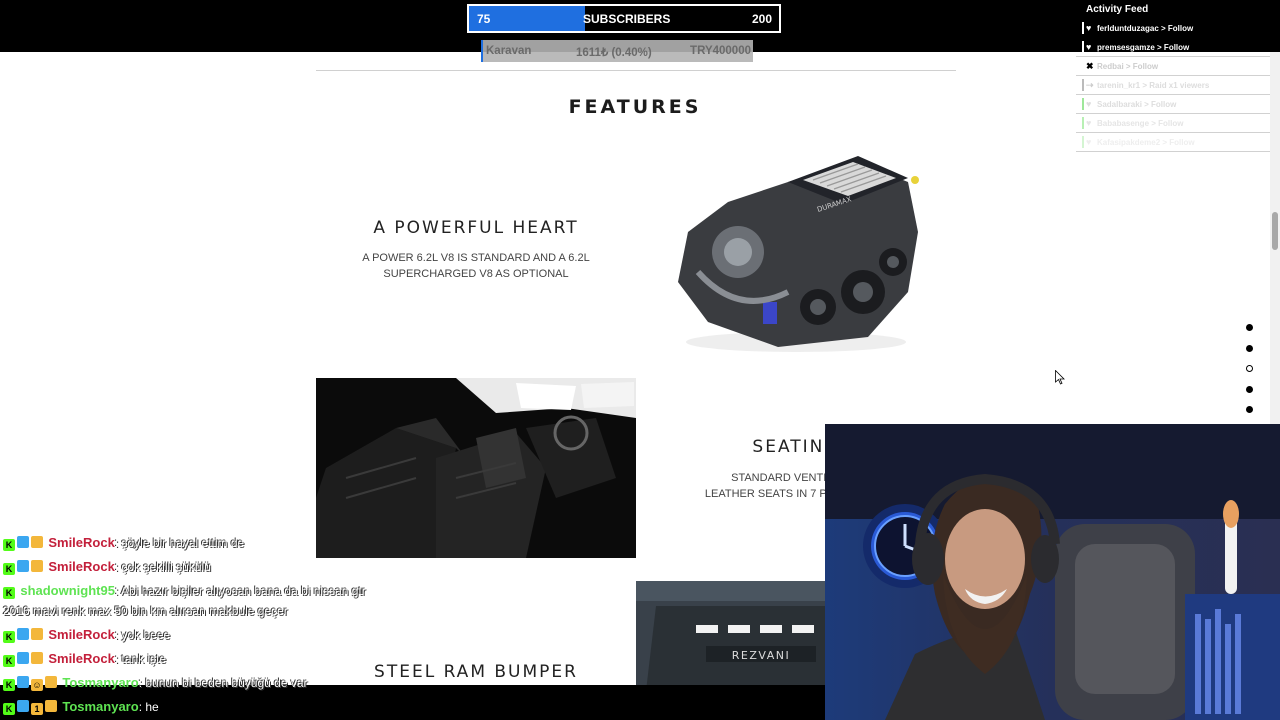 The image size is (1280, 720). I want to click on interior-seating-image, so click(476, 468).